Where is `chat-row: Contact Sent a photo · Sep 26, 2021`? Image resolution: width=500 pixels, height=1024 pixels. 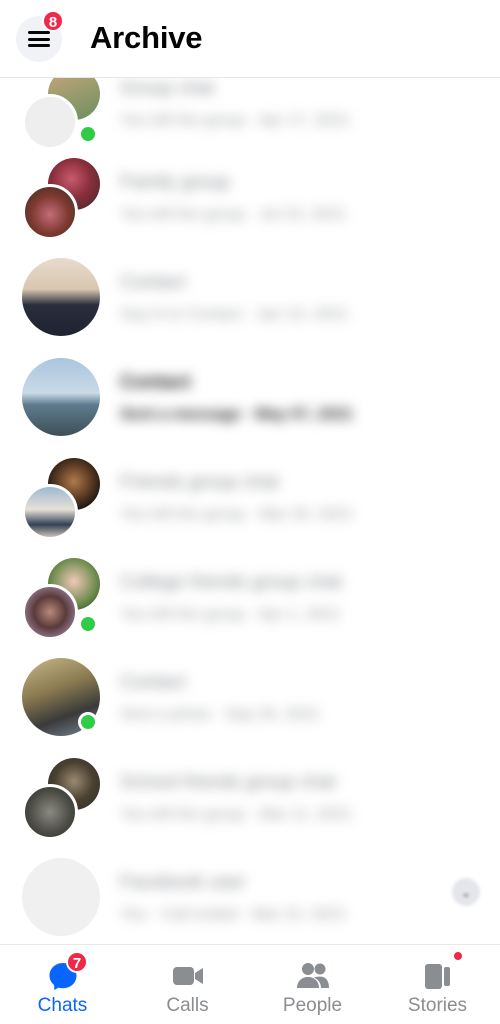
chat-row: Contact Sent a photo · Sep 26, 2021 is located at coordinates (250, 708).